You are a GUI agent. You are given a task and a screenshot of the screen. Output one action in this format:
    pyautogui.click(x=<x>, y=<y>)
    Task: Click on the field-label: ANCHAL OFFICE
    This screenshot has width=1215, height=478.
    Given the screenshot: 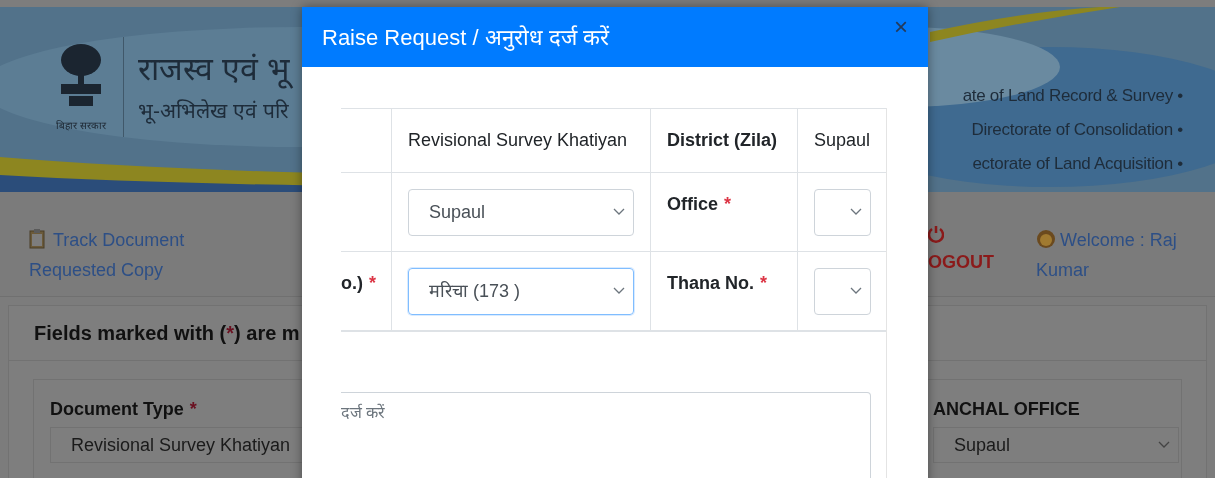 What is the action you would take?
    pyautogui.click(x=1007, y=409)
    